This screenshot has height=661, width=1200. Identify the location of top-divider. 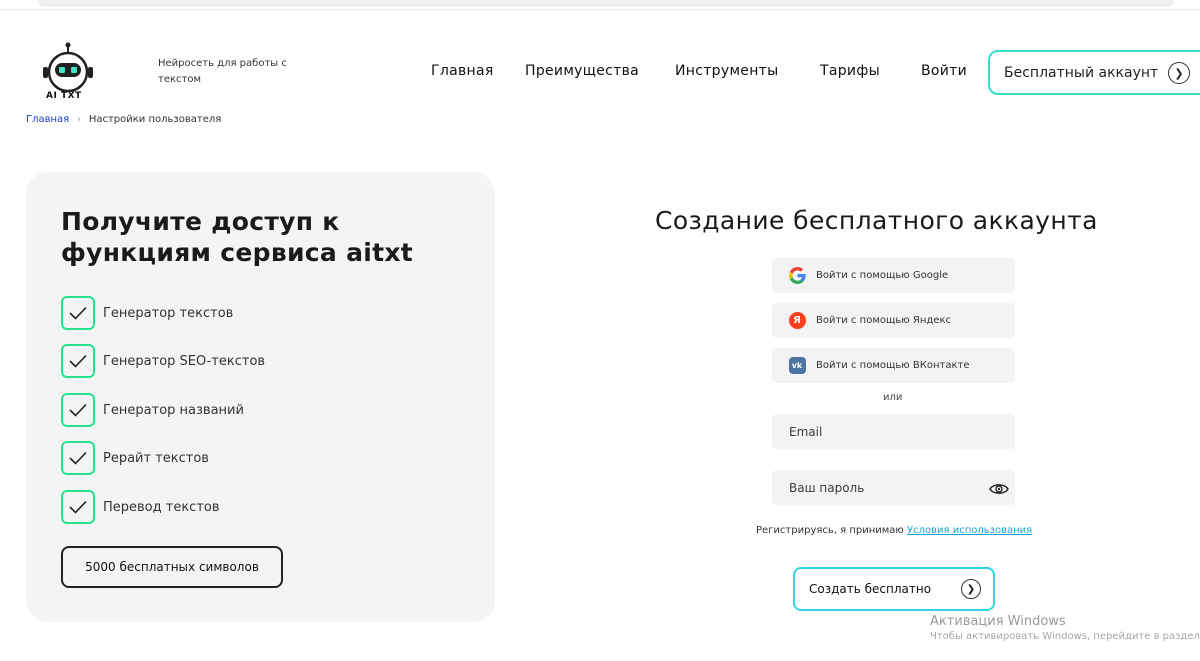
(600, 9).